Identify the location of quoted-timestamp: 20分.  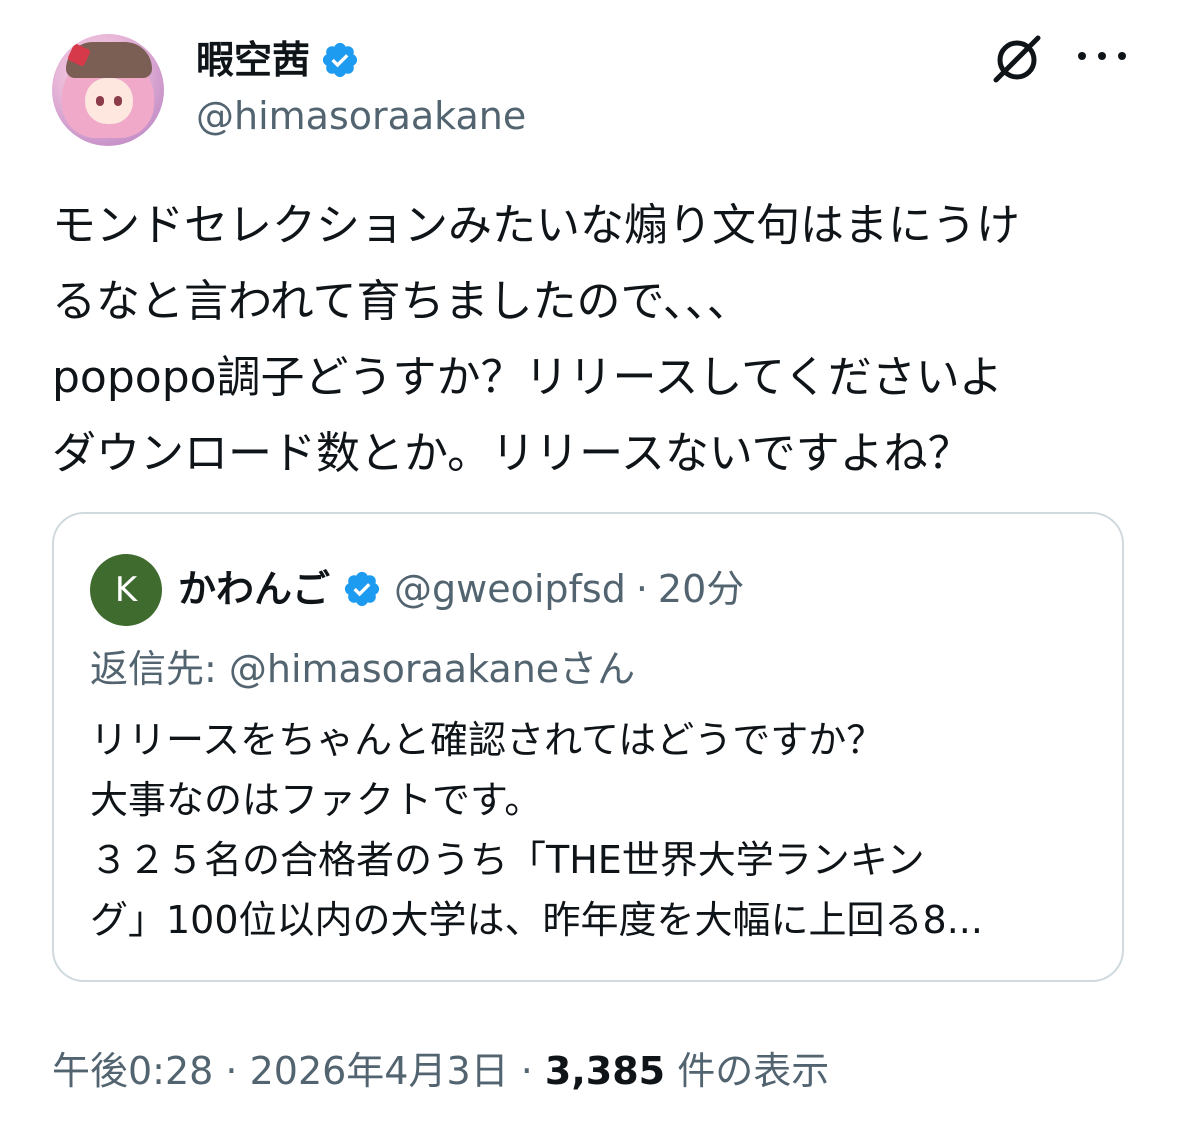
(701, 589).